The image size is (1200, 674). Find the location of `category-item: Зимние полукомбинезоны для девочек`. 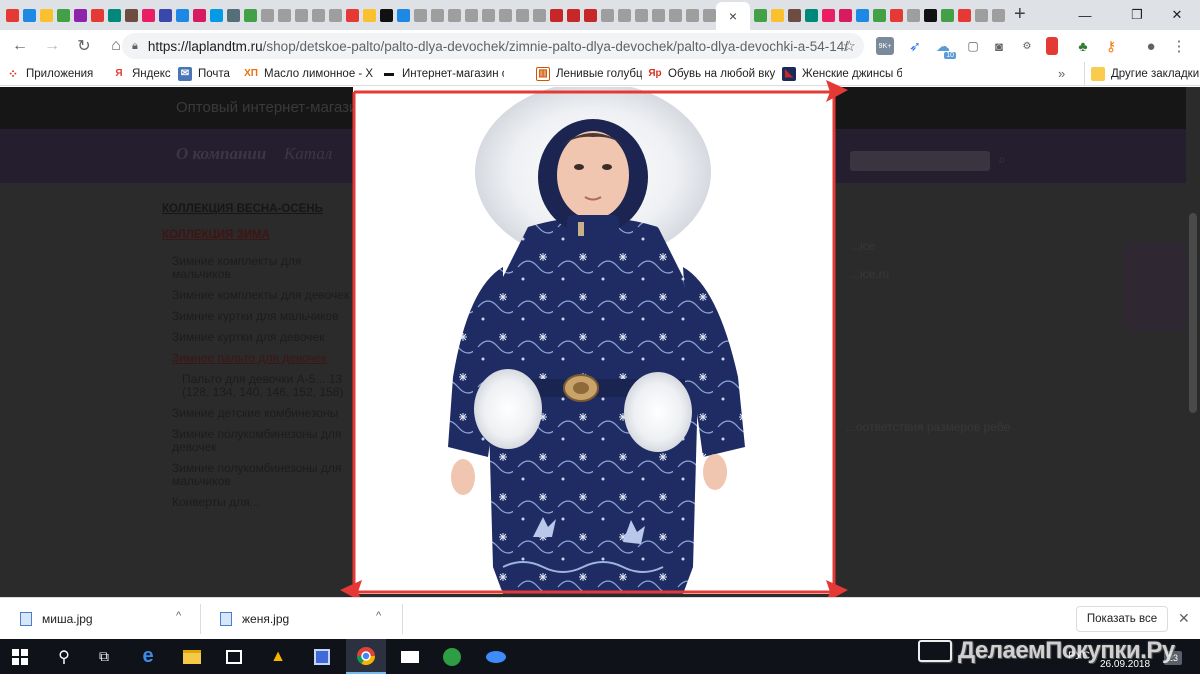

category-item: Зимние полукомбинезоны для девочек is located at coordinates (267, 441).